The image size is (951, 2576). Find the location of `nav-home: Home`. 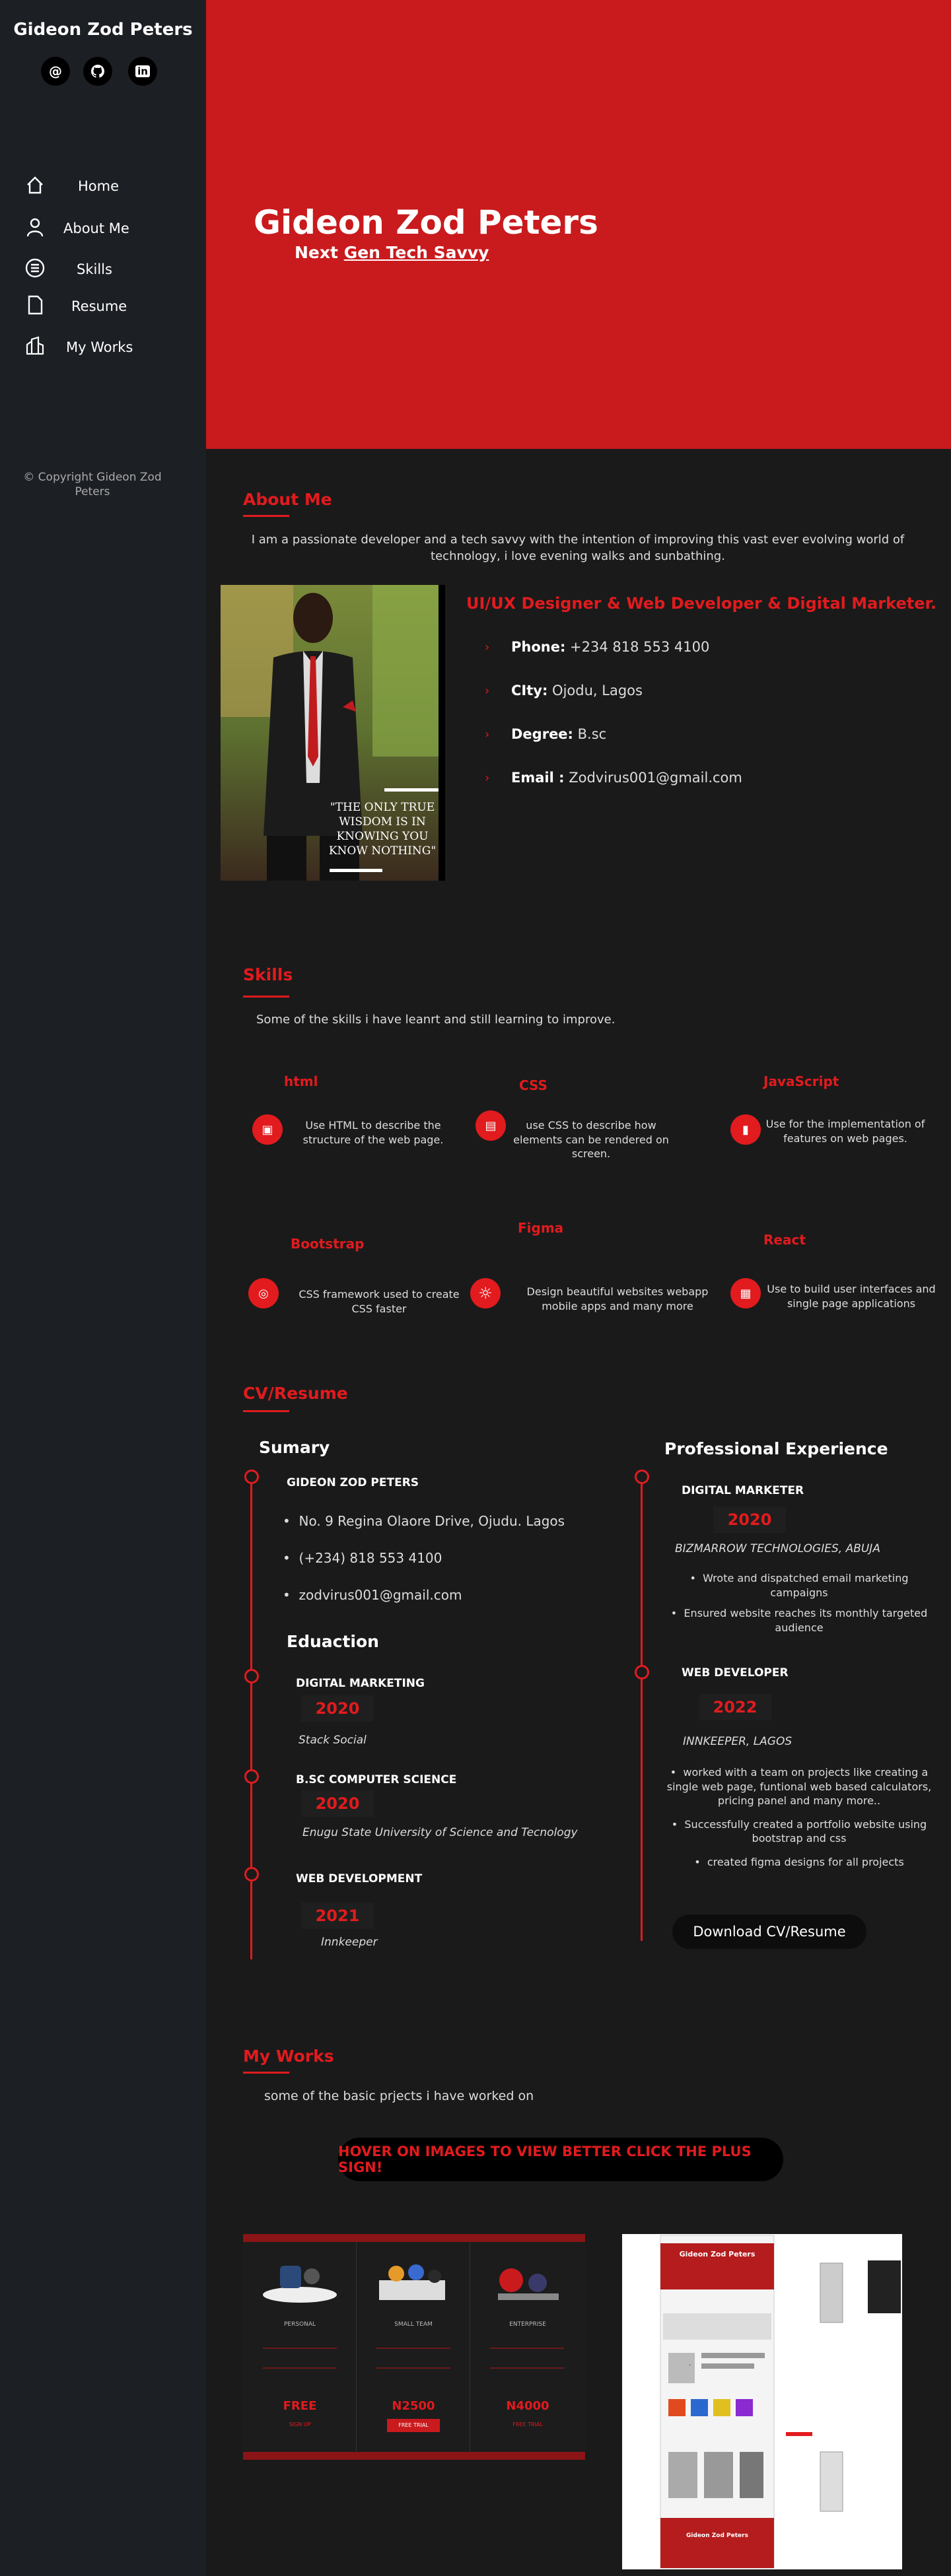

nav-home: Home is located at coordinates (103, 186).